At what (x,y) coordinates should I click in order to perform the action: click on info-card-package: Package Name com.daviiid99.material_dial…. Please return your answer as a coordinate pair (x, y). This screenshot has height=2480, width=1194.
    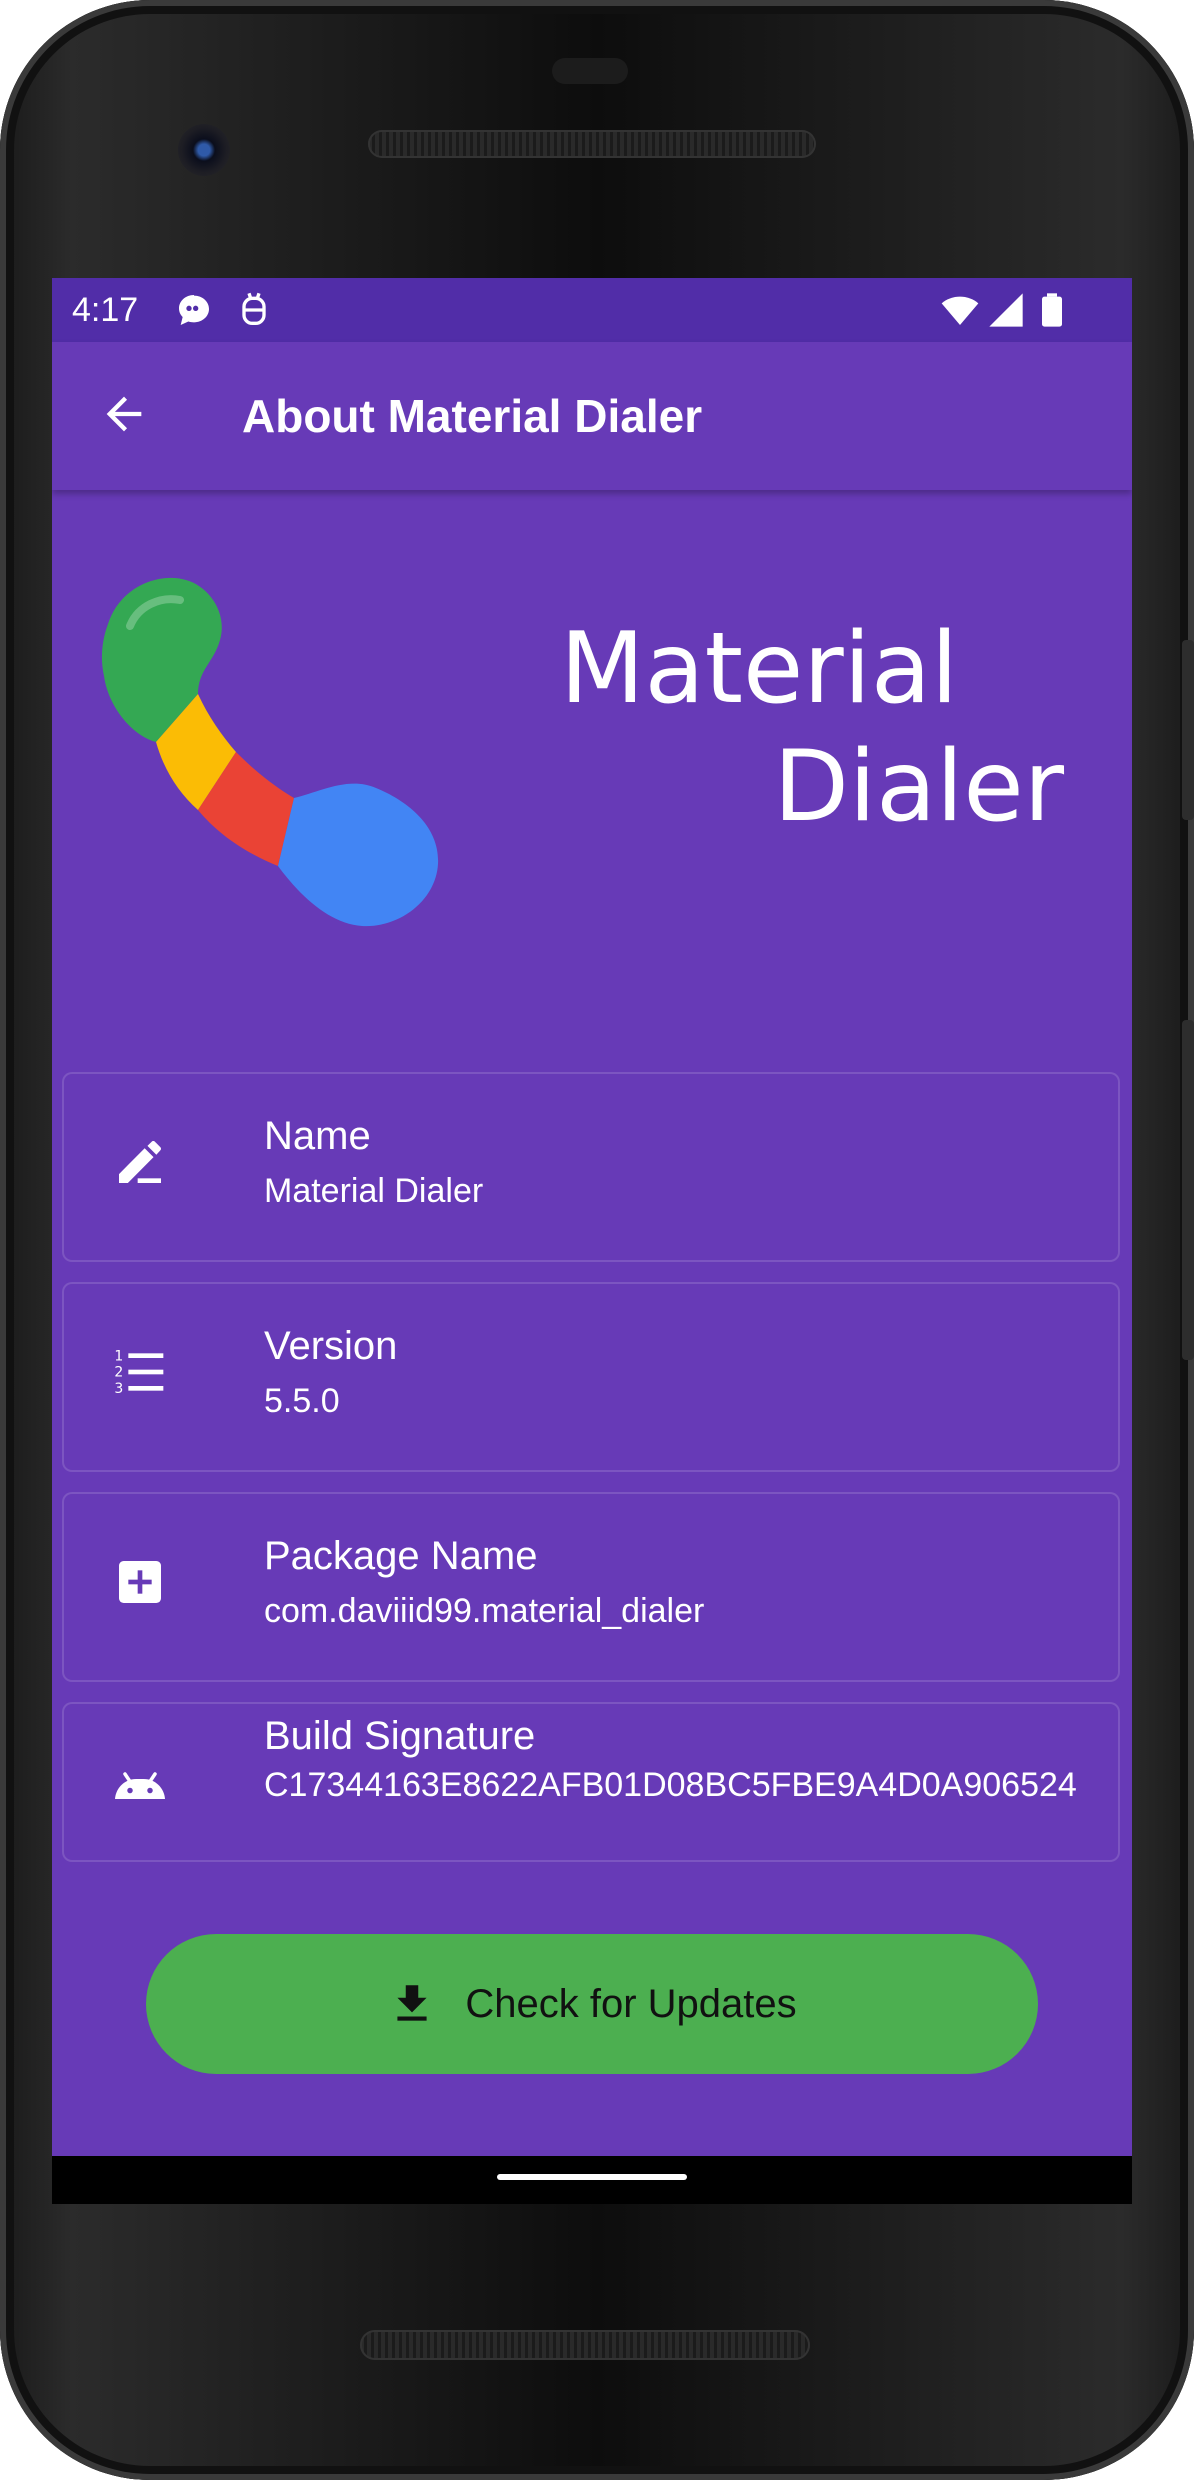
    Looking at the image, I should click on (591, 1587).